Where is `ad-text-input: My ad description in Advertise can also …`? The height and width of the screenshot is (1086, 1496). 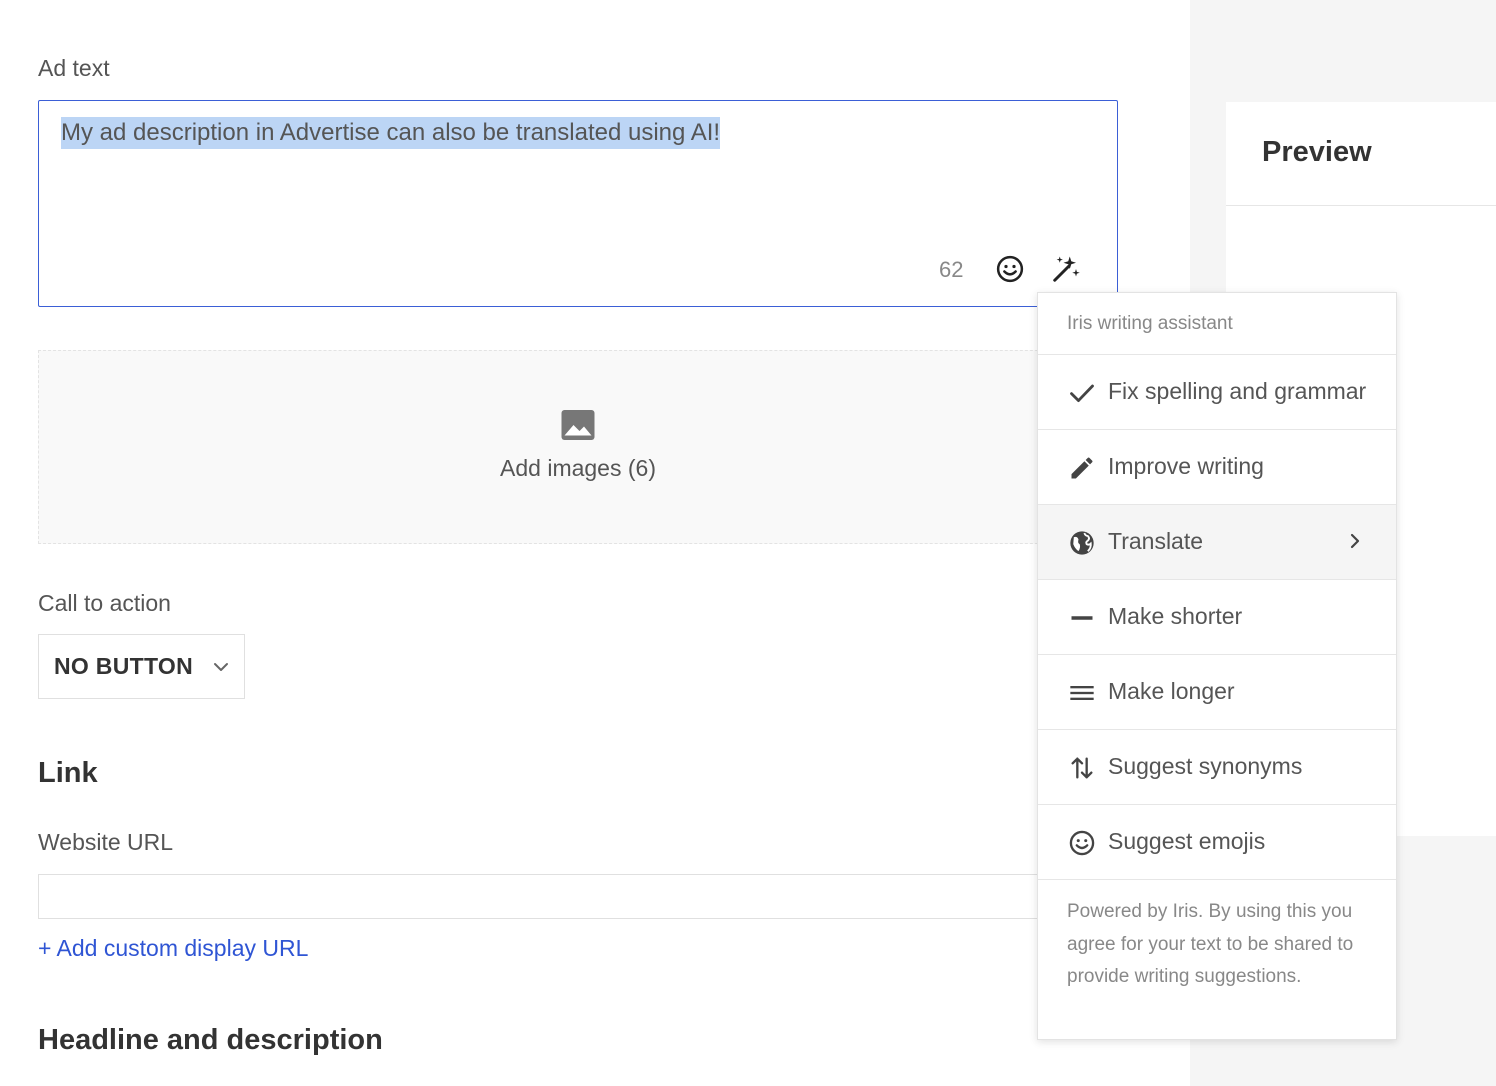
ad-text-input: My ad description in Advertise can also … is located at coordinates (578, 203).